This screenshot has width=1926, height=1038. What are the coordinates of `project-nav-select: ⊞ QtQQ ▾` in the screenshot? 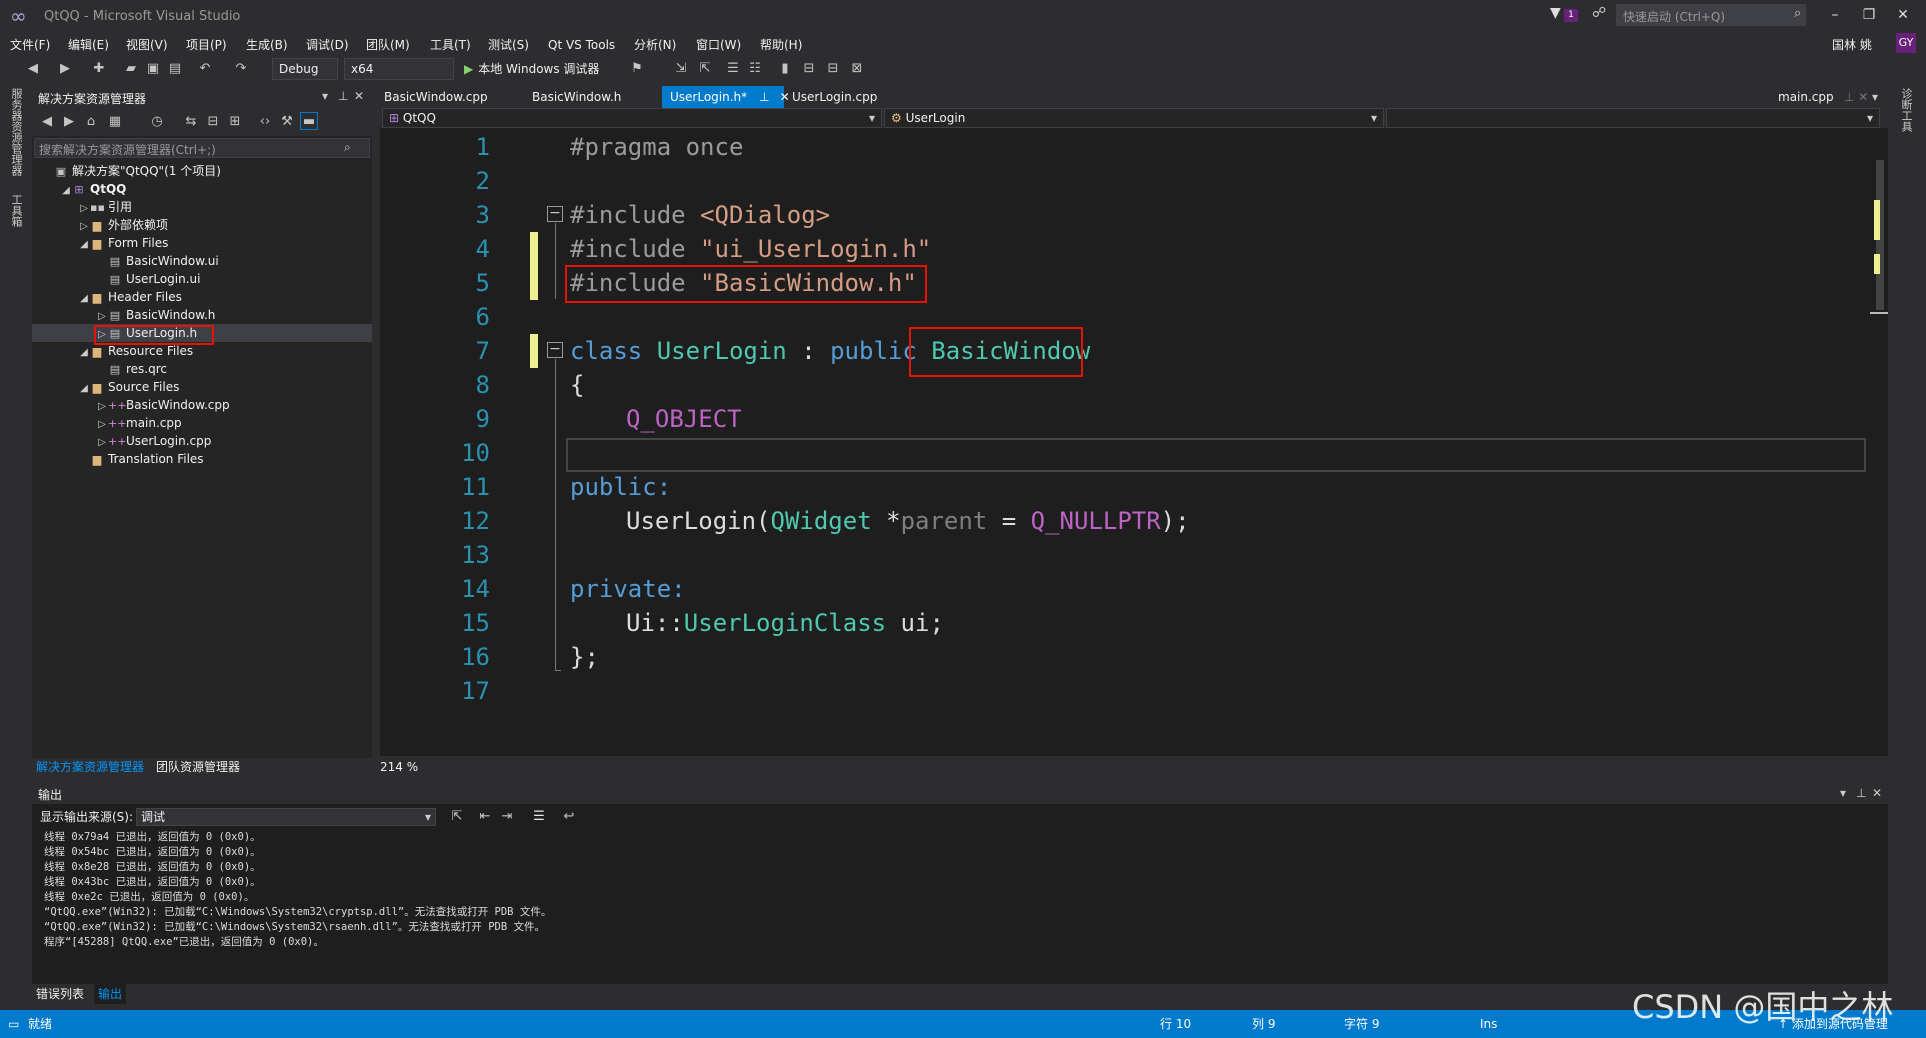 It's located at (632, 118).